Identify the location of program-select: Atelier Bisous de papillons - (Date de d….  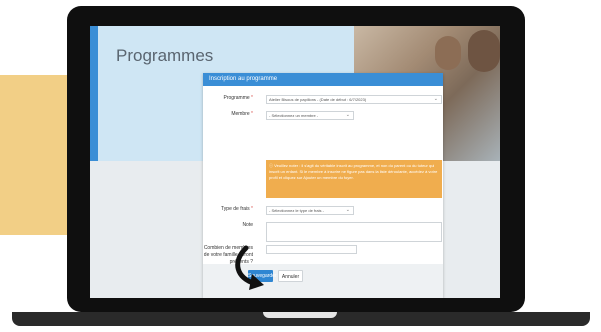
(354, 99).